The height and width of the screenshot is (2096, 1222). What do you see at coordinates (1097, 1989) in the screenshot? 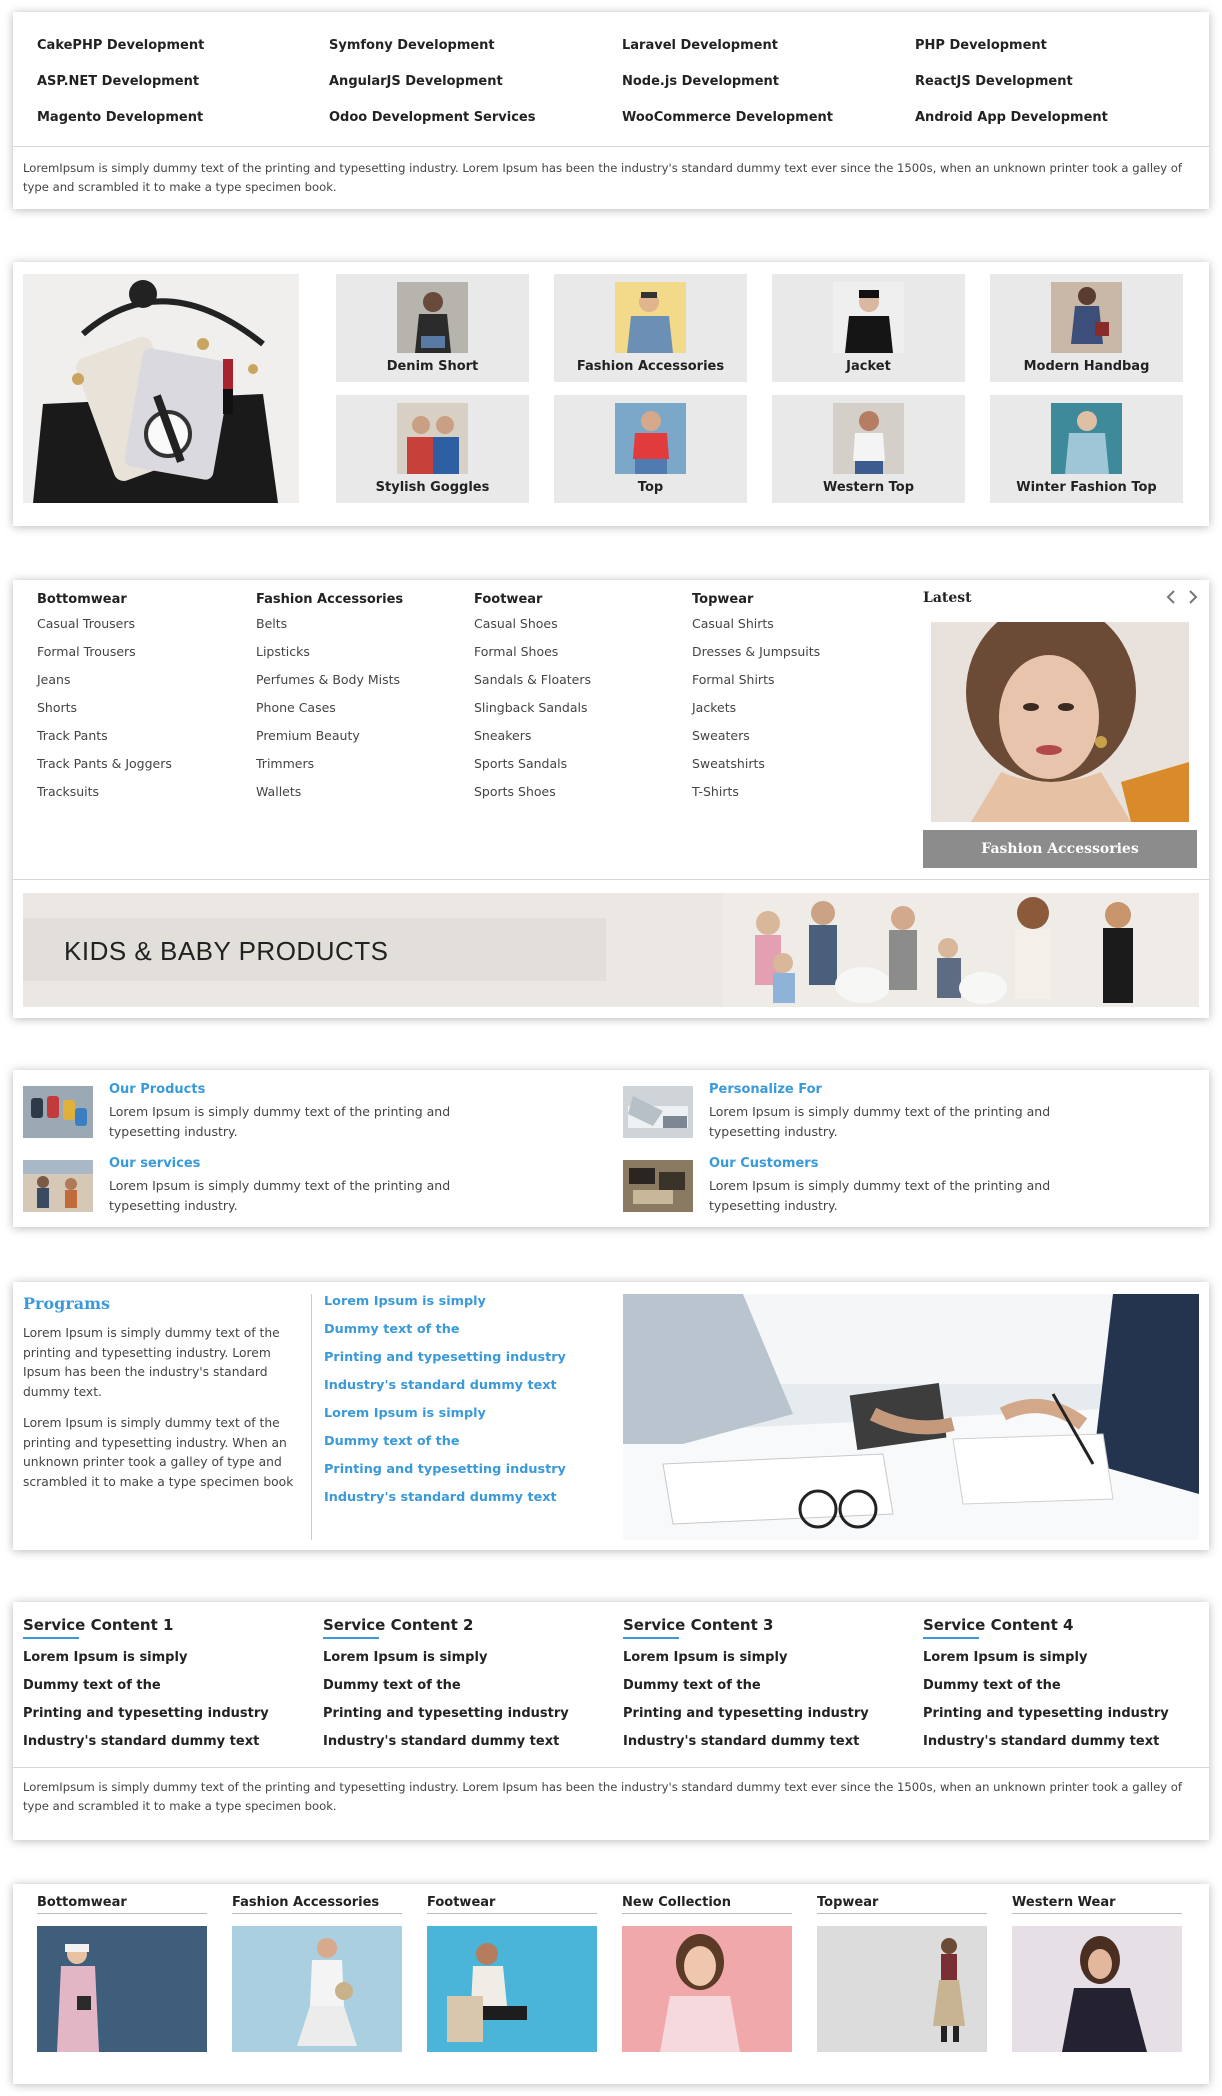
I see `western-wear-image` at bounding box center [1097, 1989].